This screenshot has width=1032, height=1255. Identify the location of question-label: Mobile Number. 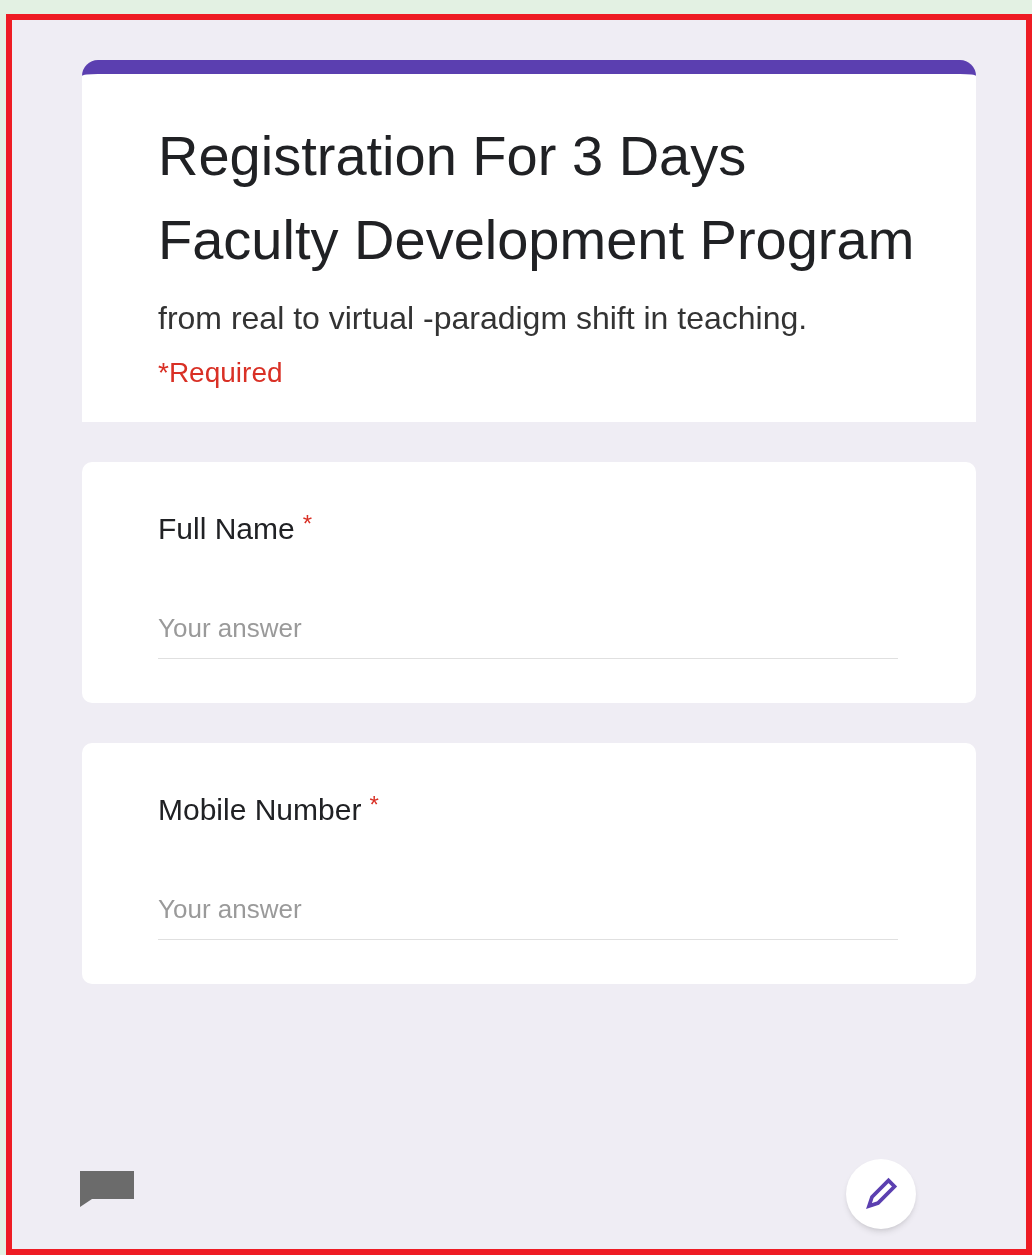
(260, 810).